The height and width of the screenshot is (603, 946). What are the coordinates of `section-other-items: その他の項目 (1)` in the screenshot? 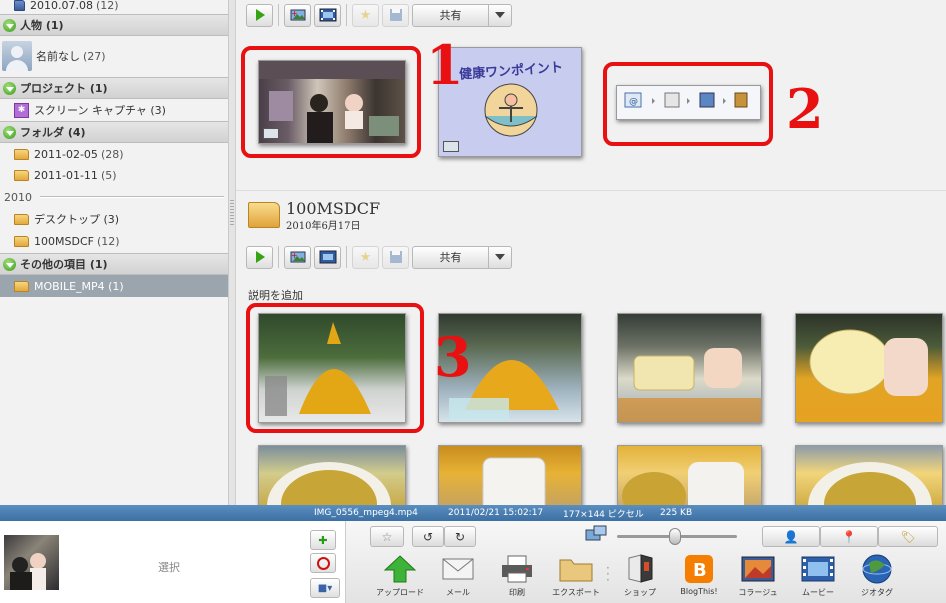 It's located at (114, 264).